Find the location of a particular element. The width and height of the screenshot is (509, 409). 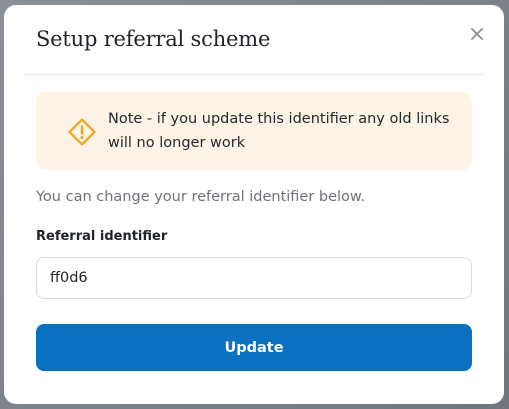

close-icon is located at coordinates (477, 34).